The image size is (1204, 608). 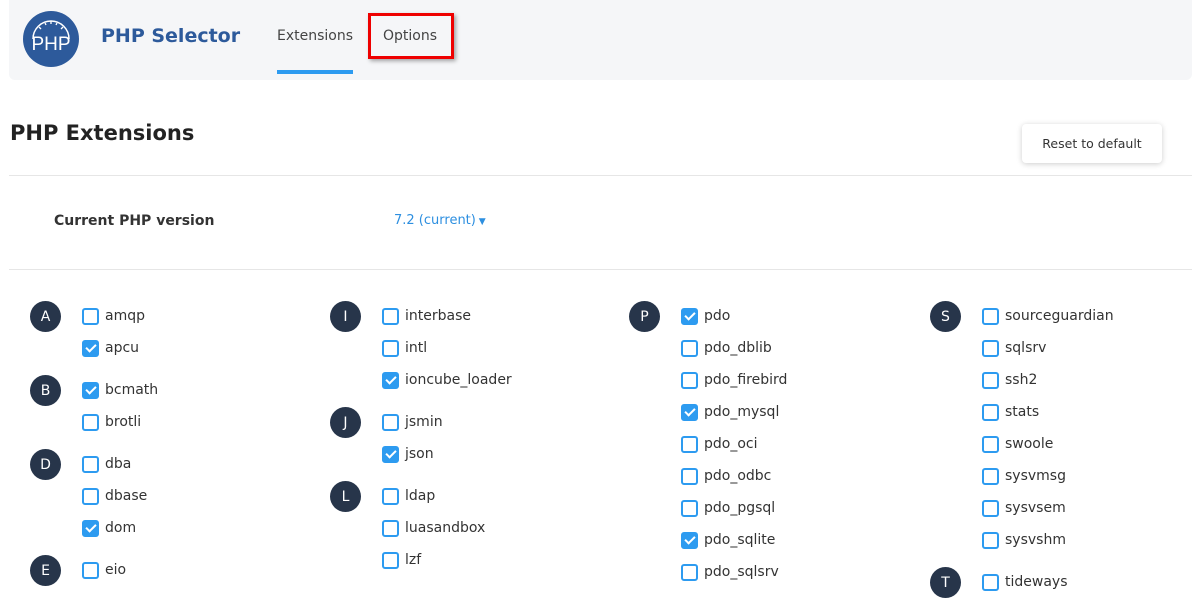 I want to click on extension-column: Aamqp apcu Bbcmath brotli Ddba dbase dom Eeio, so click(x=94, y=448).